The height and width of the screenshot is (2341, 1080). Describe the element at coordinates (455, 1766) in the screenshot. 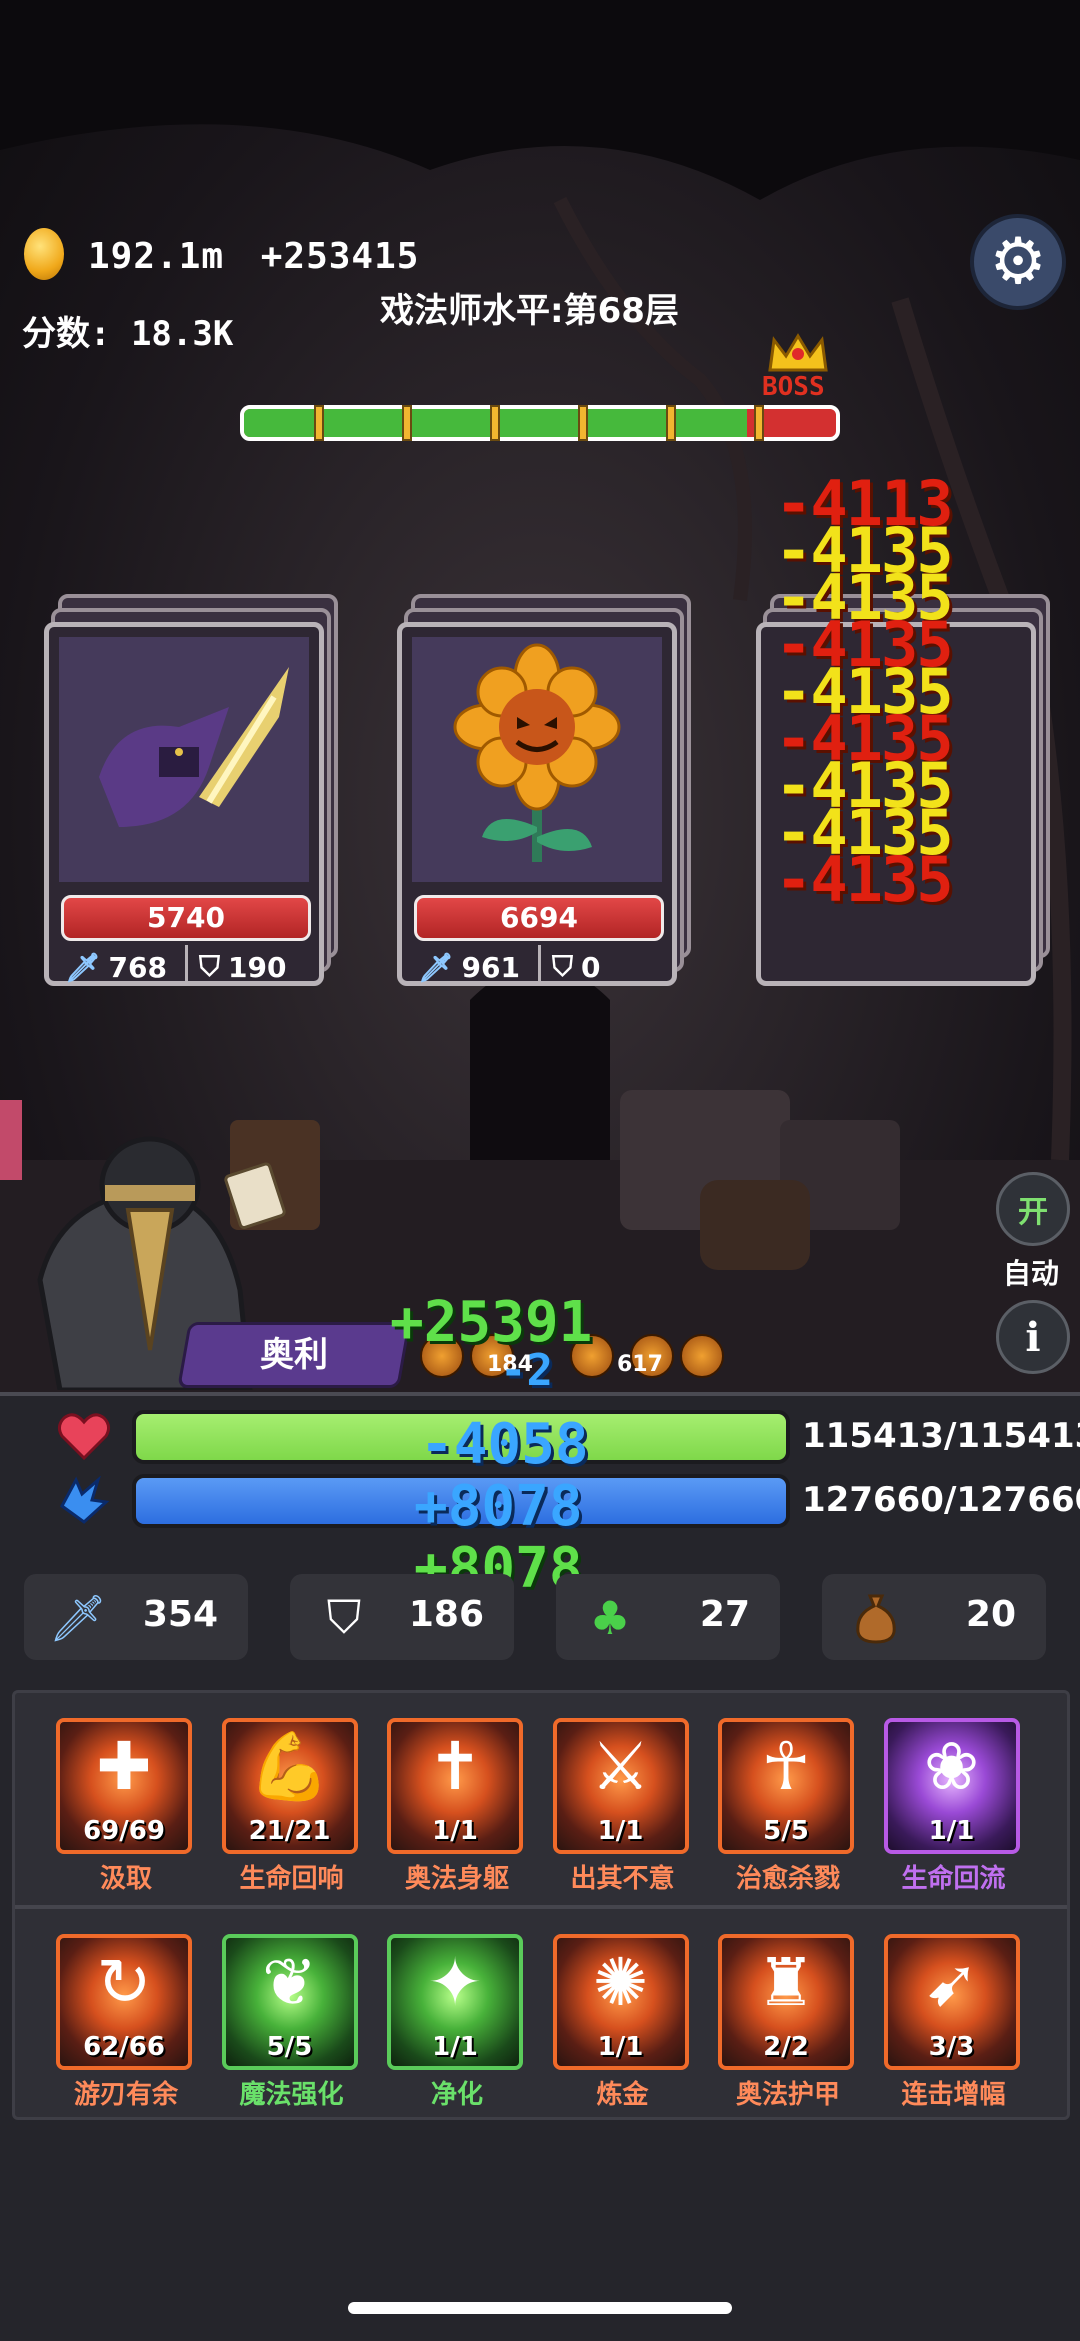

I see `winged-sword-icon: ✝` at that location.